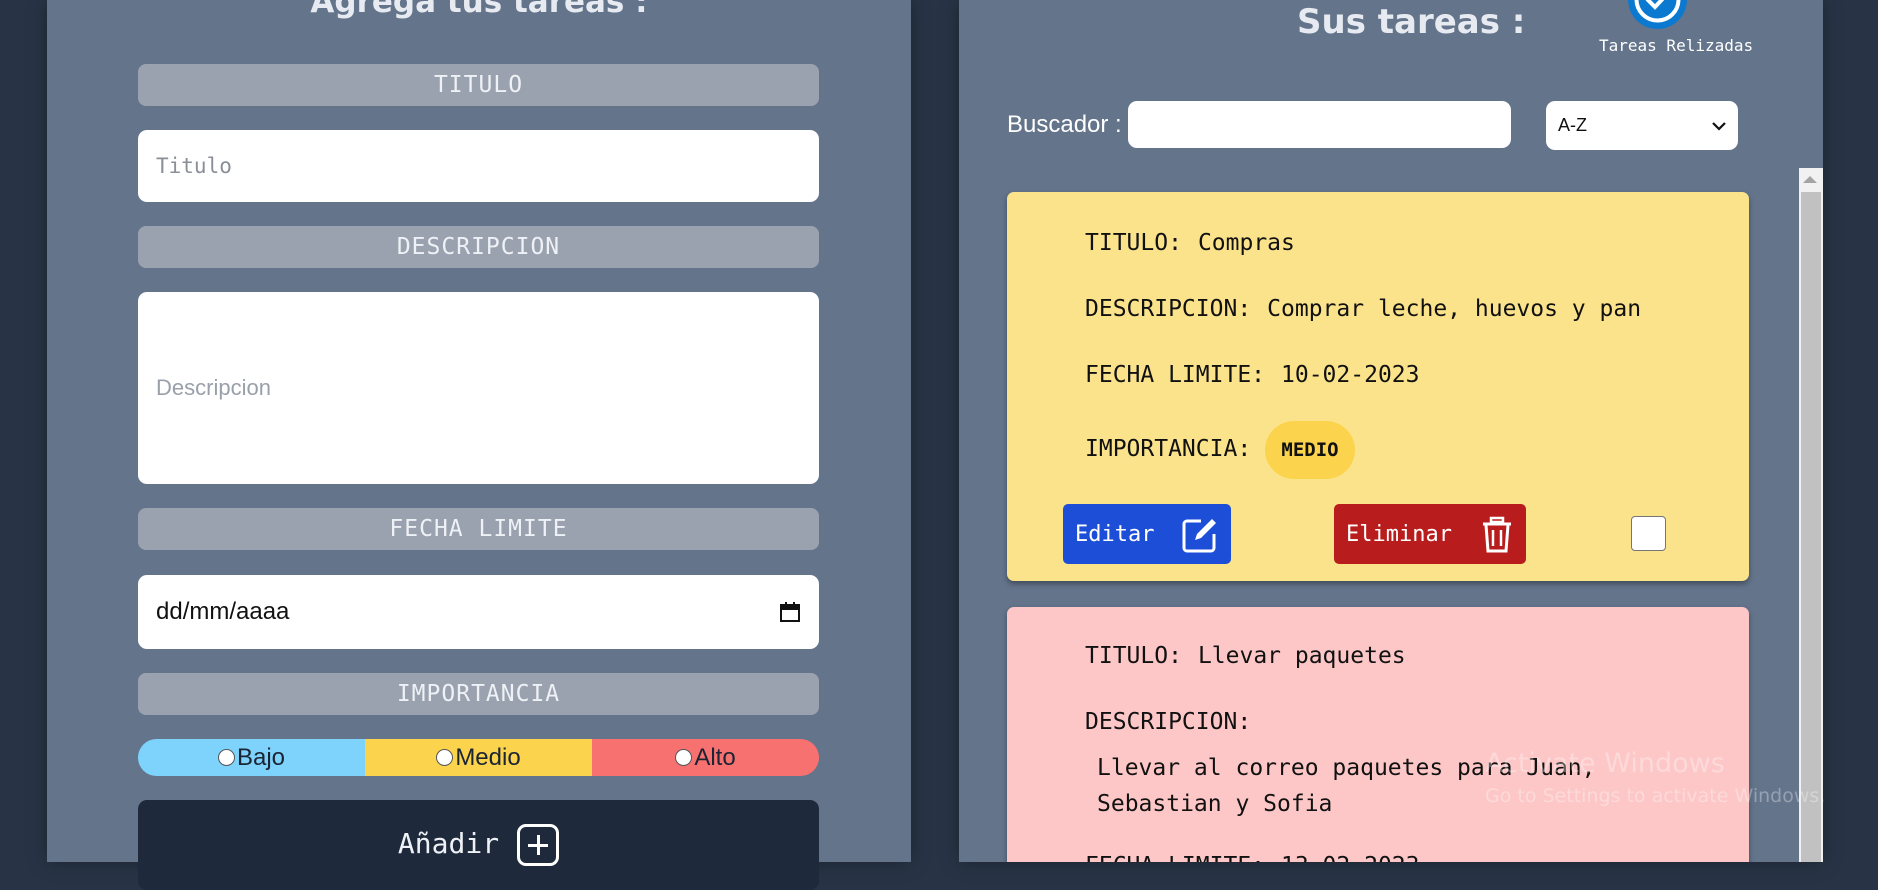 The height and width of the screenshot is (890, 1878). What do you see at coordinates (1399, 534) in the screenshot?
I see `delete-button-label: Eliminar` at bounding box center [1399, 534].